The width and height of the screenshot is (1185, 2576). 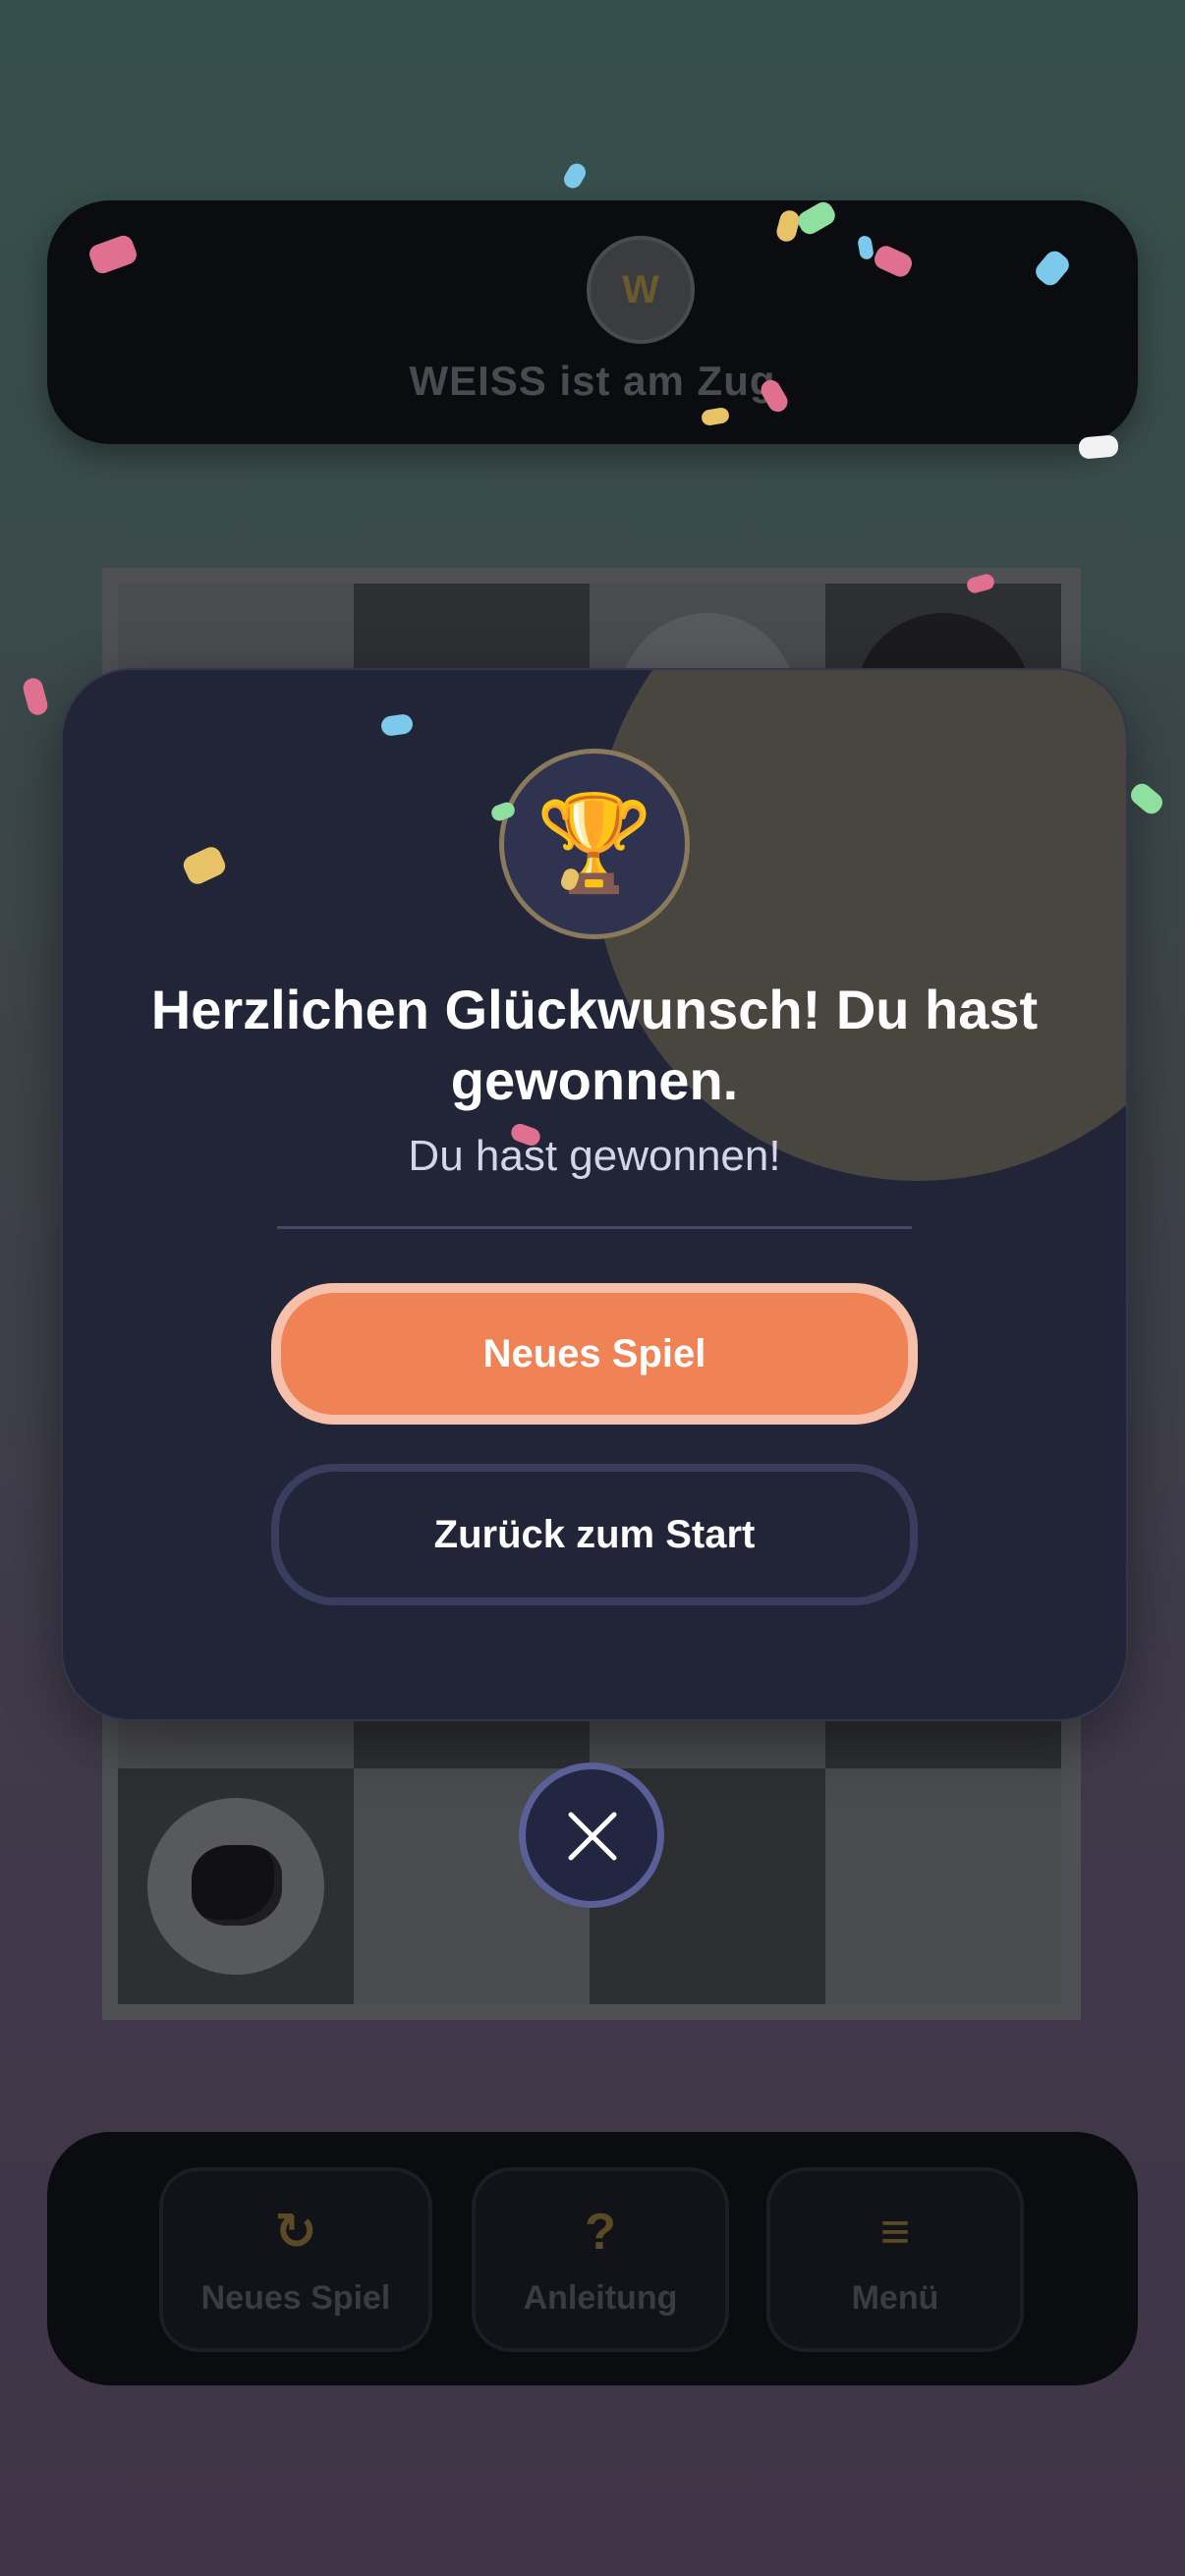 I want to click on trophy-icon: 🏆, so click(x=594, y=843).